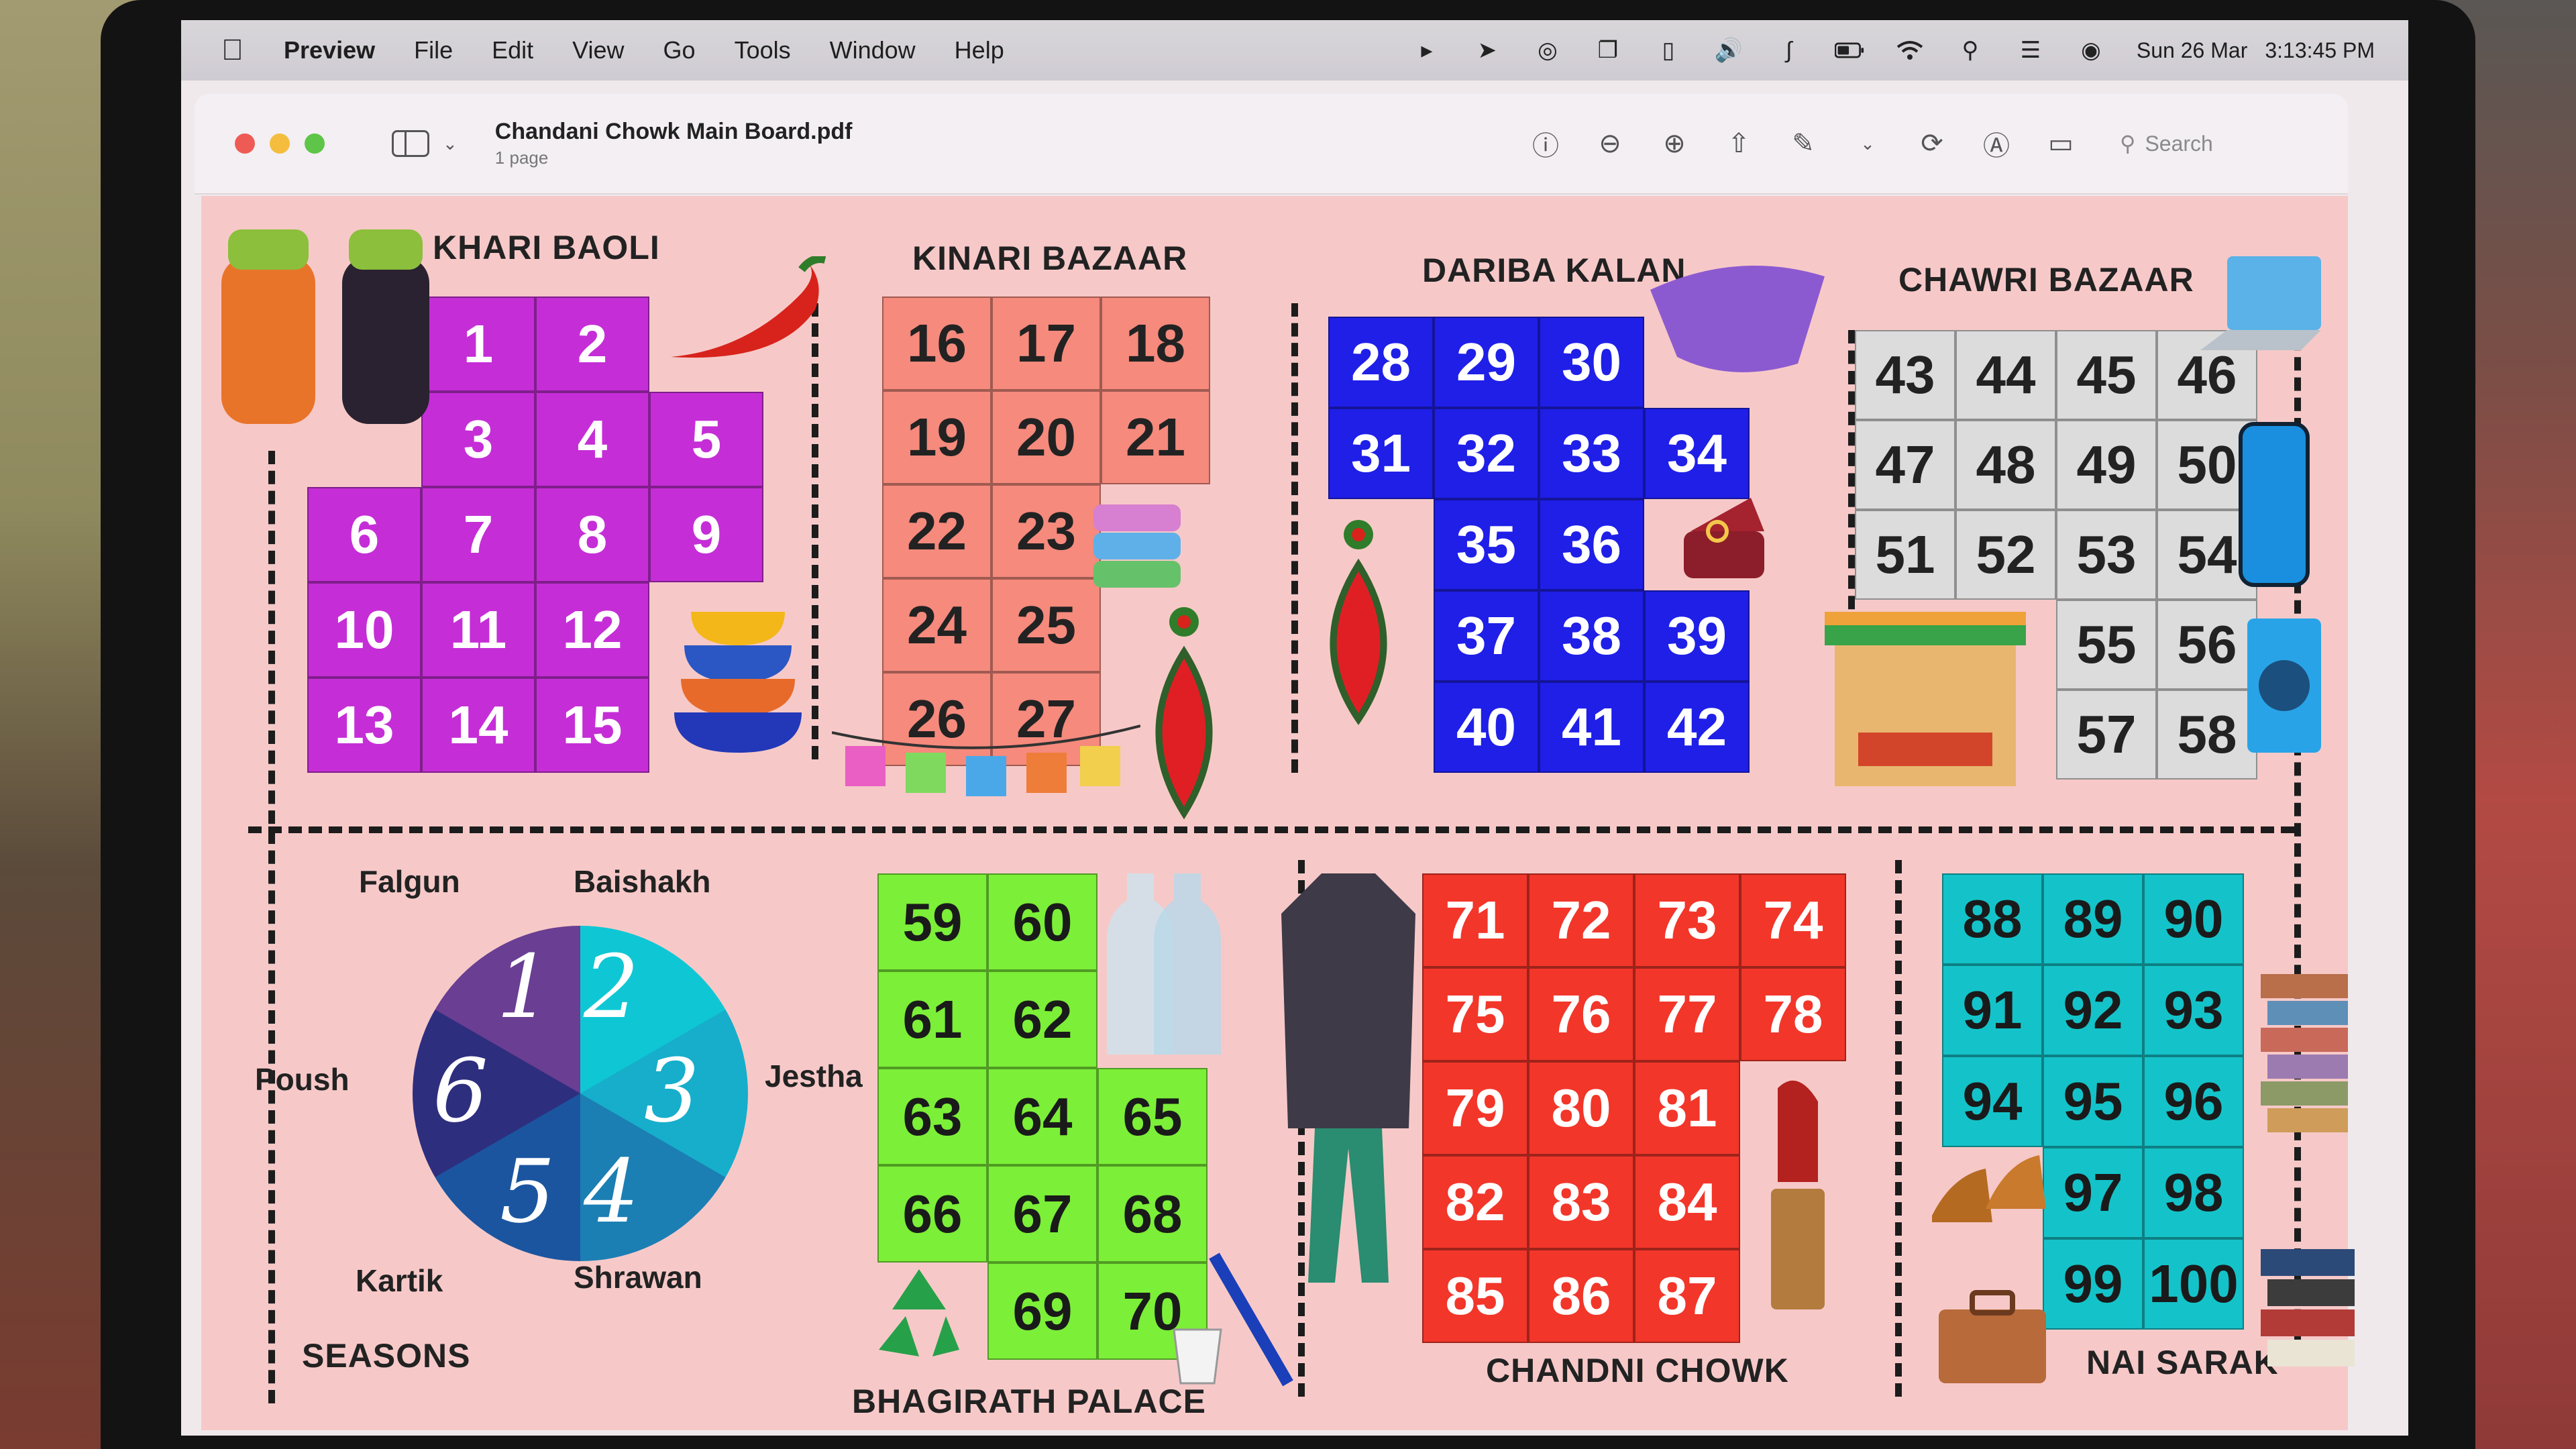  What do you see at coordinates (1905, 375) in the screenshot?
I see `board-square-43: 43` at bounding box center [1905, 375].